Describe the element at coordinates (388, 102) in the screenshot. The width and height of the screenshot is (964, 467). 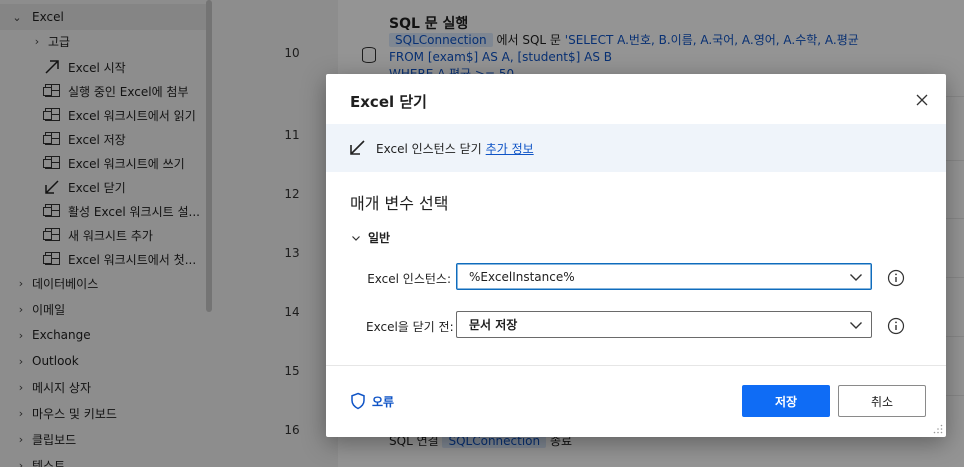
I see `dialog-title: Excel 닫기` at that location.